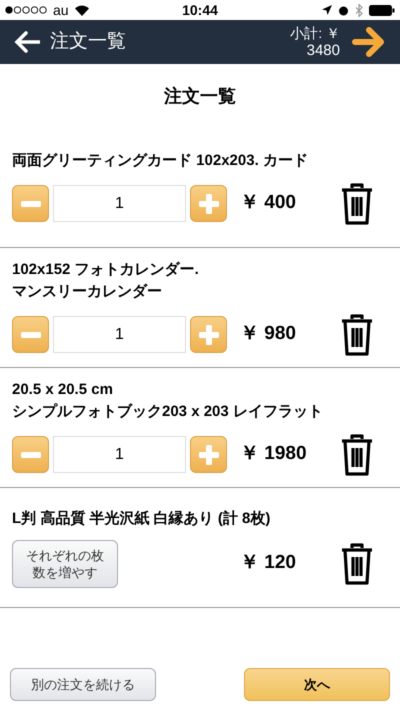  Describe the element at coordinates (315, 33) in the screenshot. I see `subtotal-label: 小計: ￥` at that location.